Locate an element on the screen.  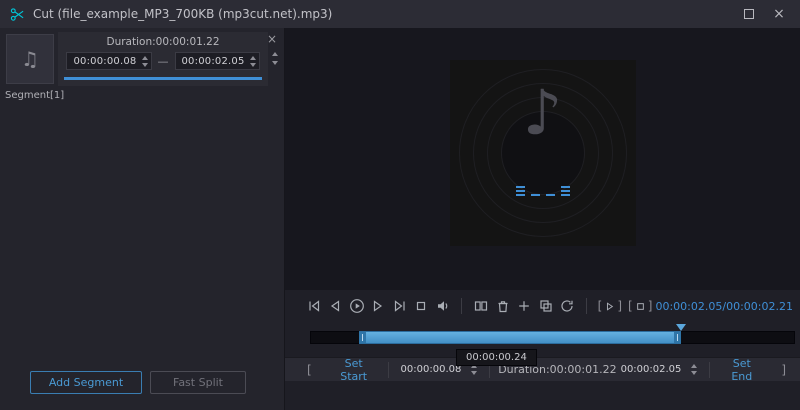
add-segment-button: Add Segment is located at coordinates (86, 382).